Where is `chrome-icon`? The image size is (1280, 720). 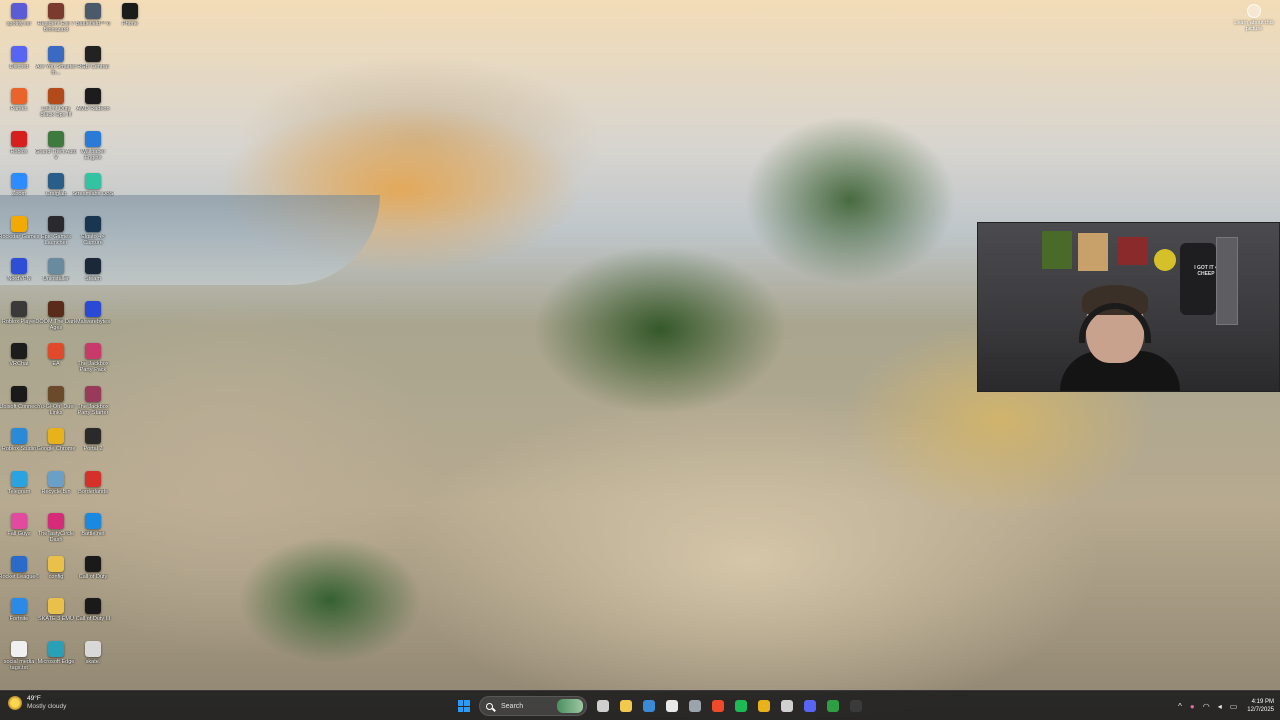
chrome-icon is located at coordinates (763, 706).